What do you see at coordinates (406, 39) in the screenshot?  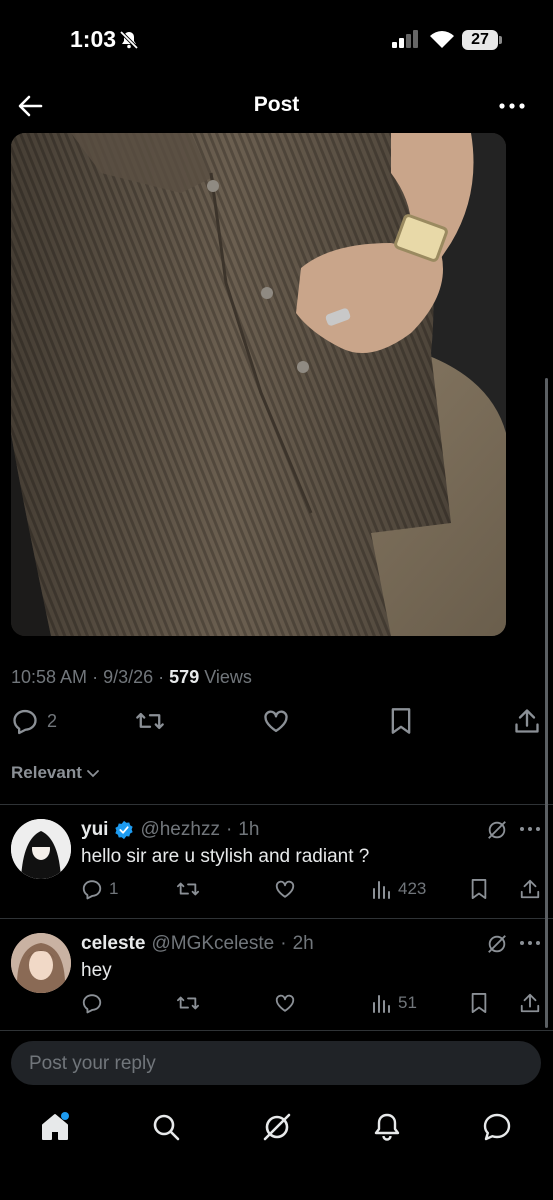 I see `cellular-signal-icon` at bounding box center [406, 39].